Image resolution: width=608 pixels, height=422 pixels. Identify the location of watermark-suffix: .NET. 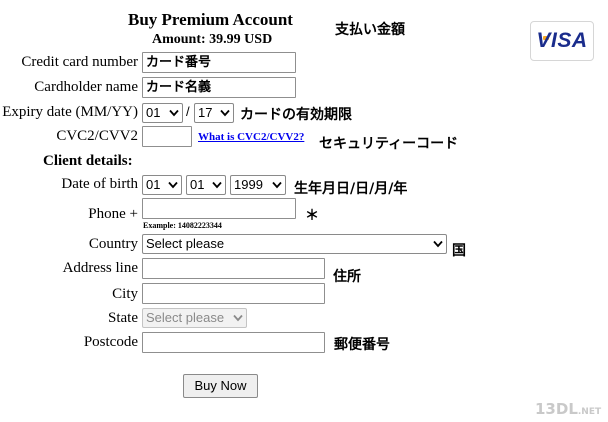
(589, 412).